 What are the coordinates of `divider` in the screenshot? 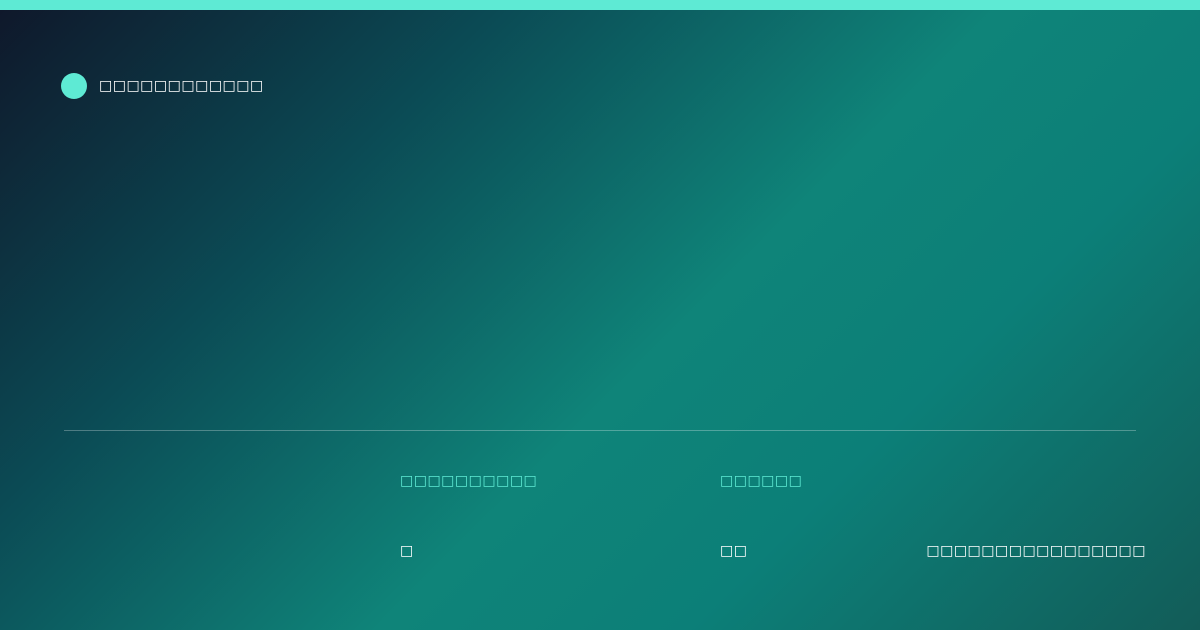 It's located at (600, 430).